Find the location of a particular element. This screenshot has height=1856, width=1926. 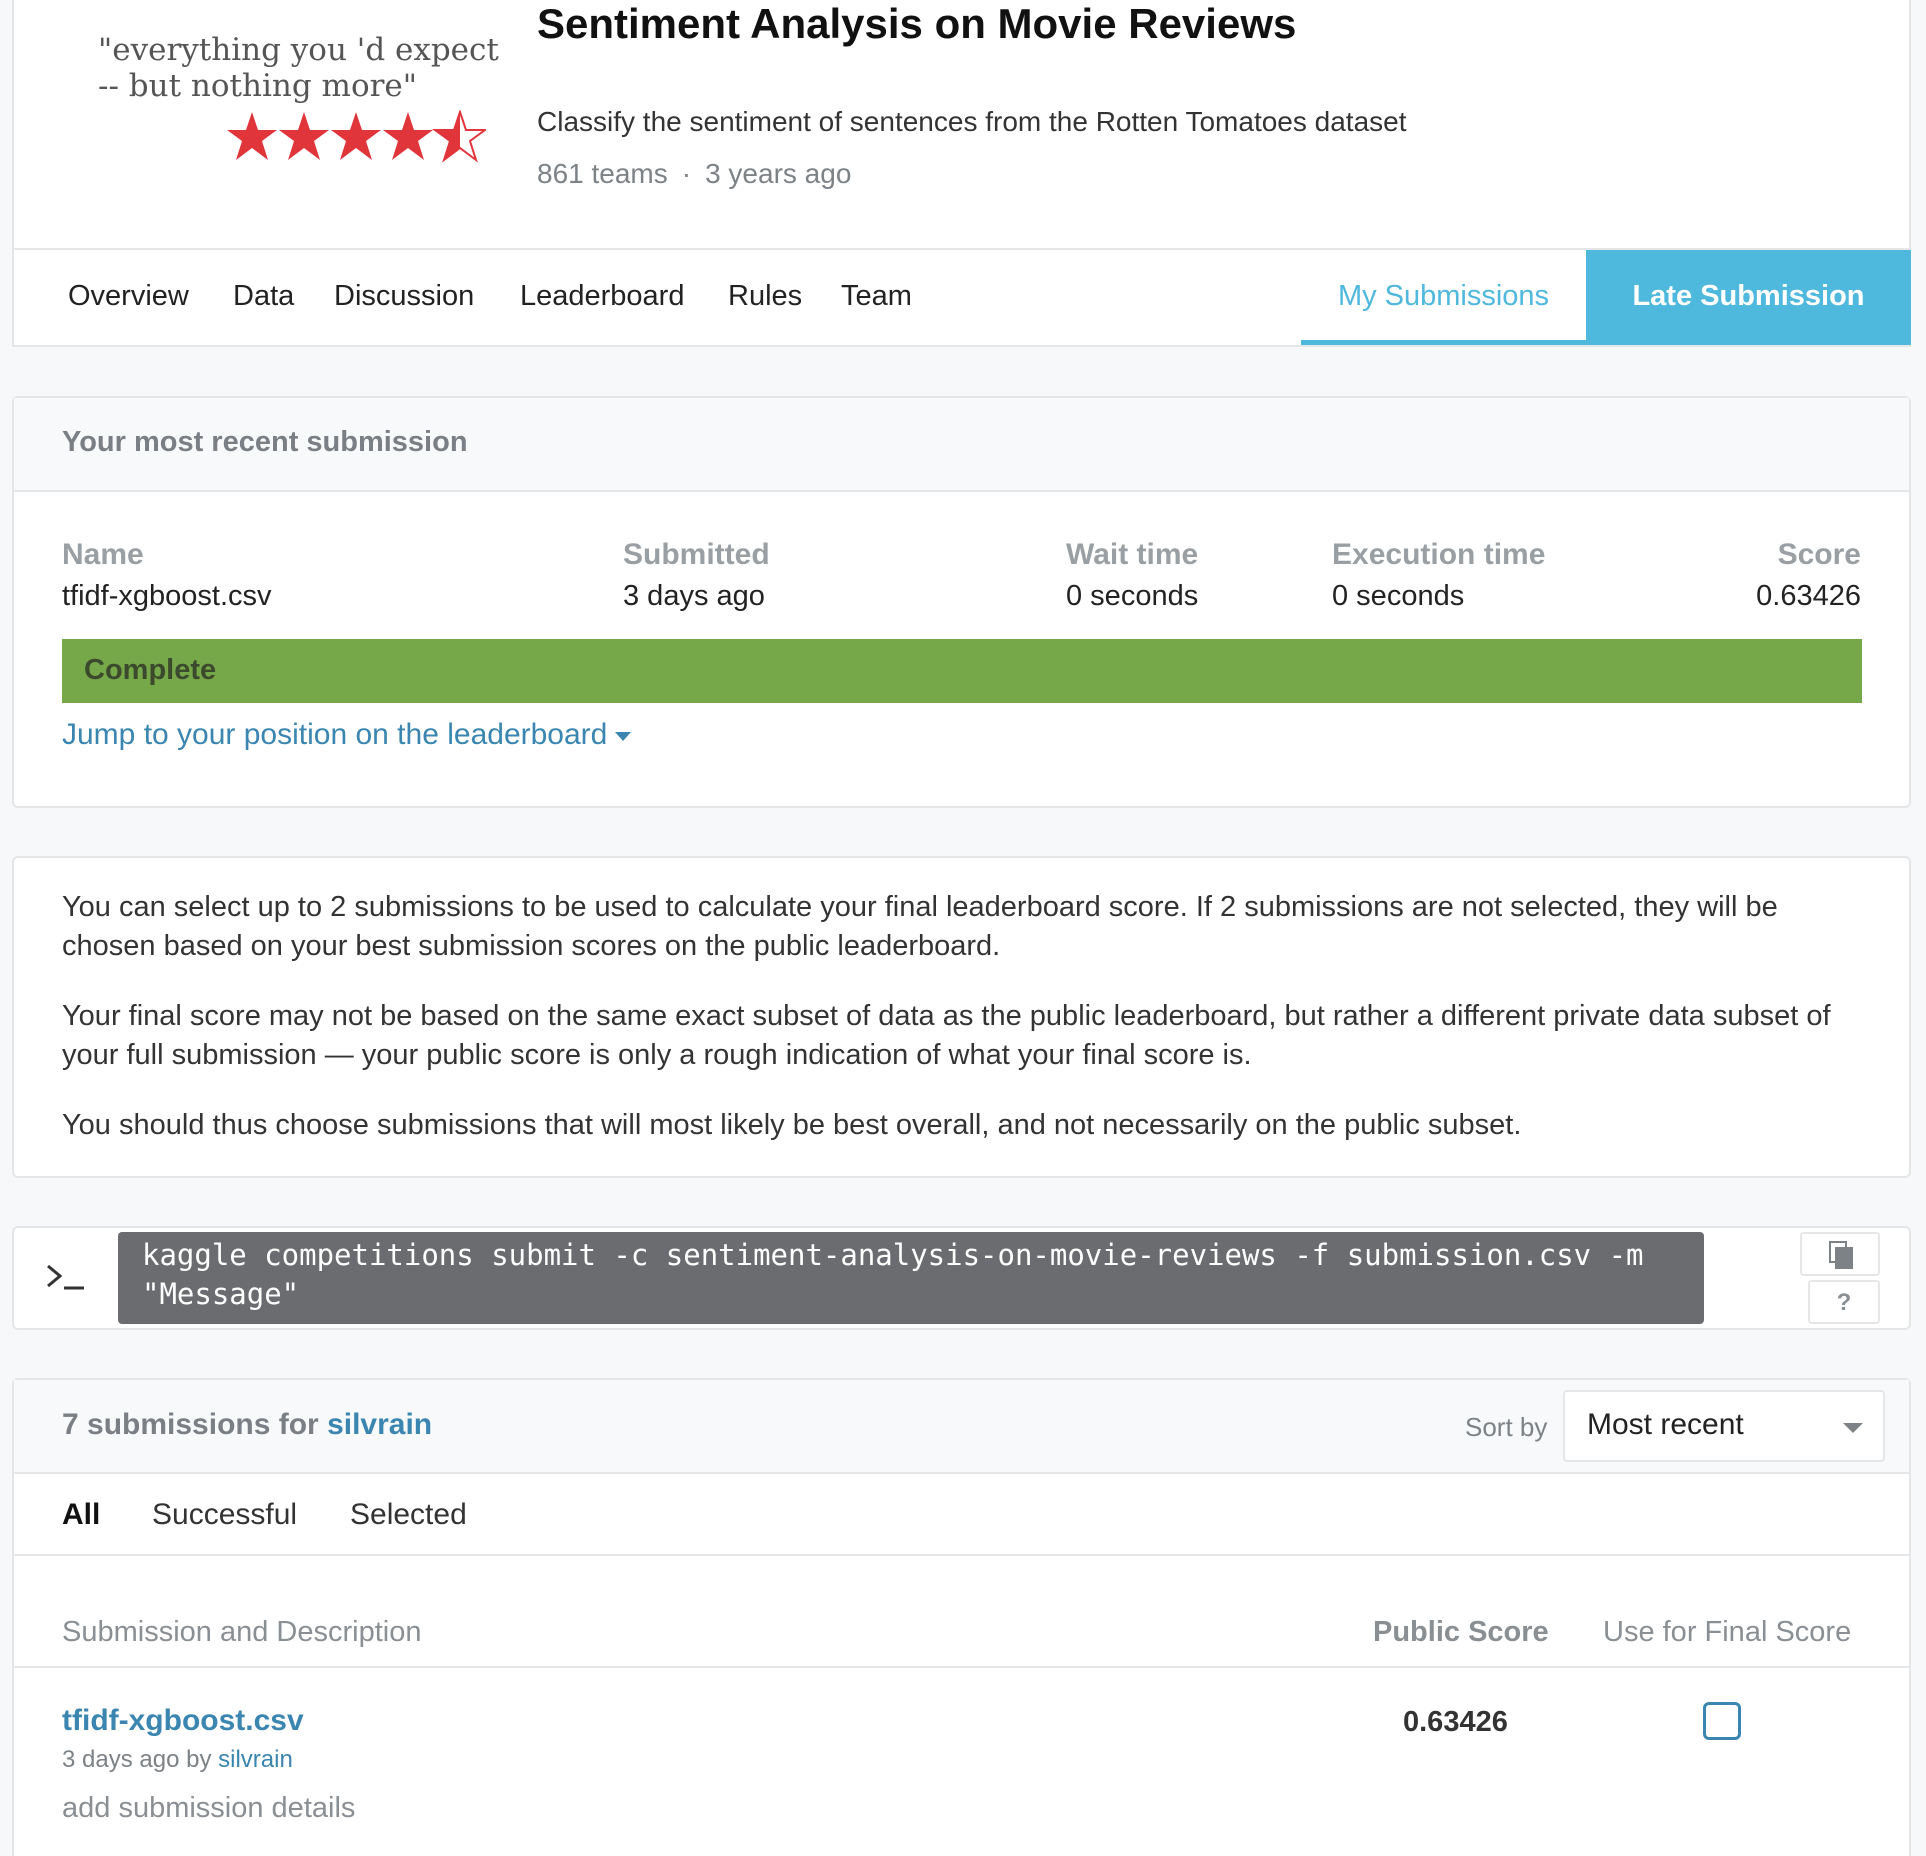

wait-time-column: Wait time 0 seconds is located at coordinates (1132, 575).